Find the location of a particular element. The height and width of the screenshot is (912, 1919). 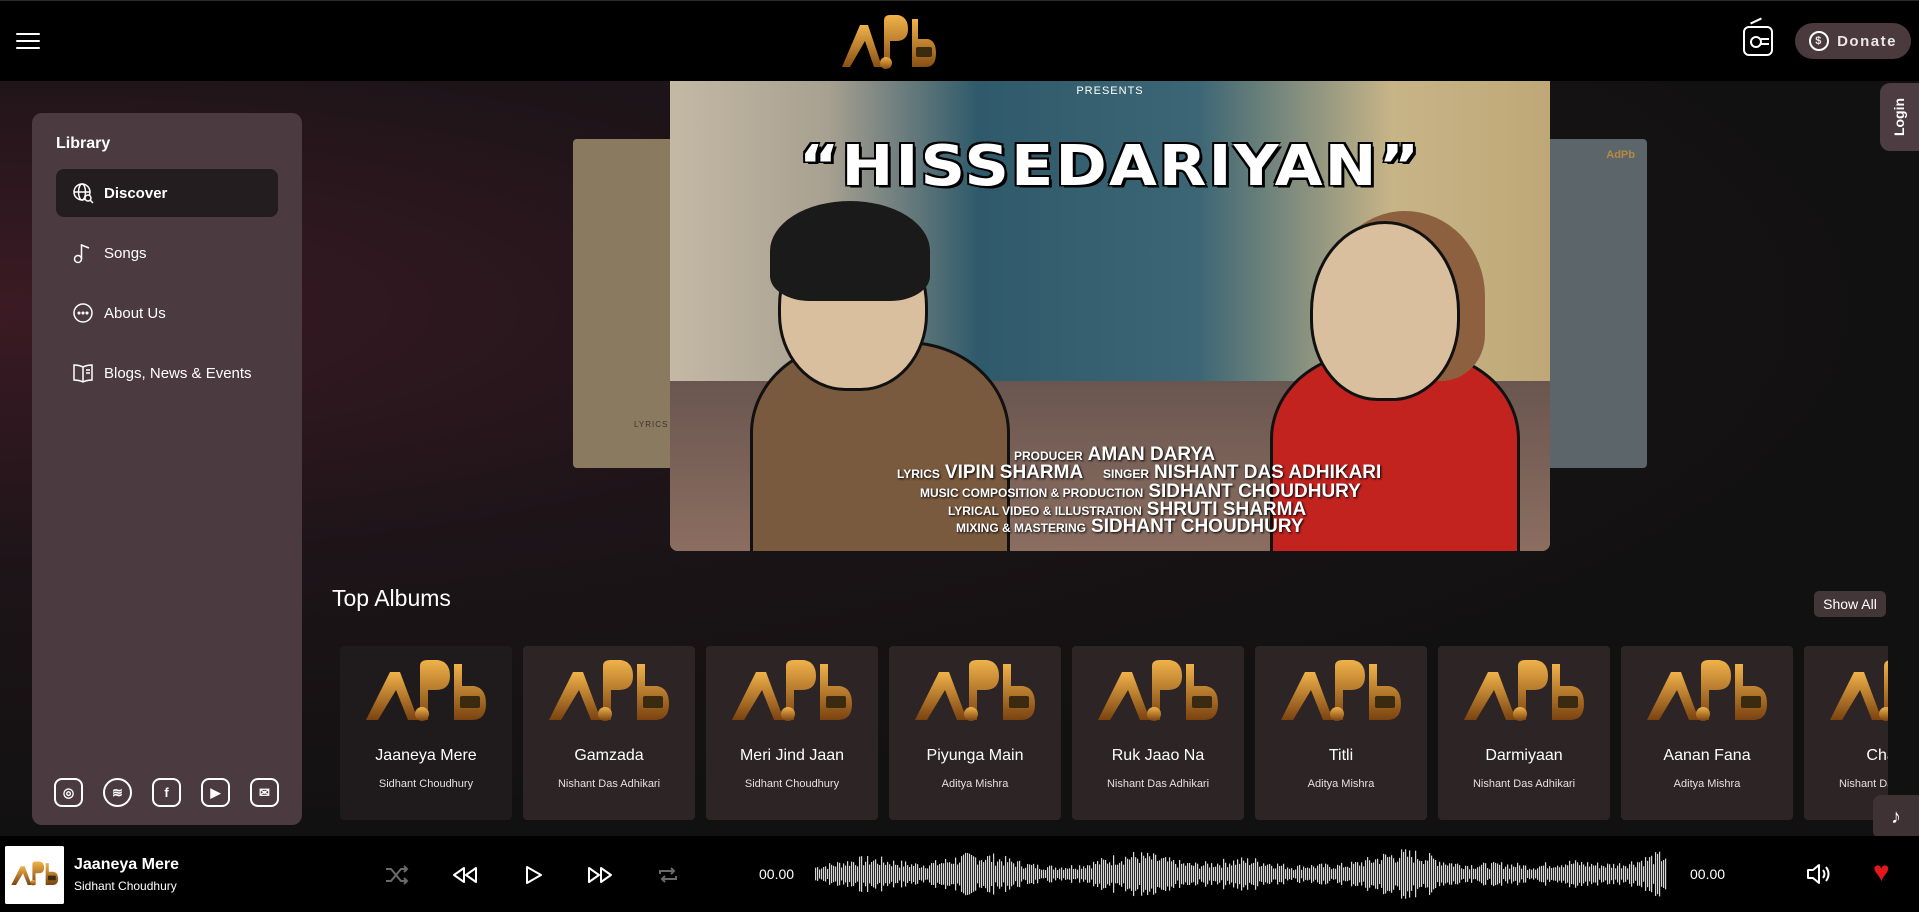

album-name: Darmiyaan is located at coordinates (1524, 755).